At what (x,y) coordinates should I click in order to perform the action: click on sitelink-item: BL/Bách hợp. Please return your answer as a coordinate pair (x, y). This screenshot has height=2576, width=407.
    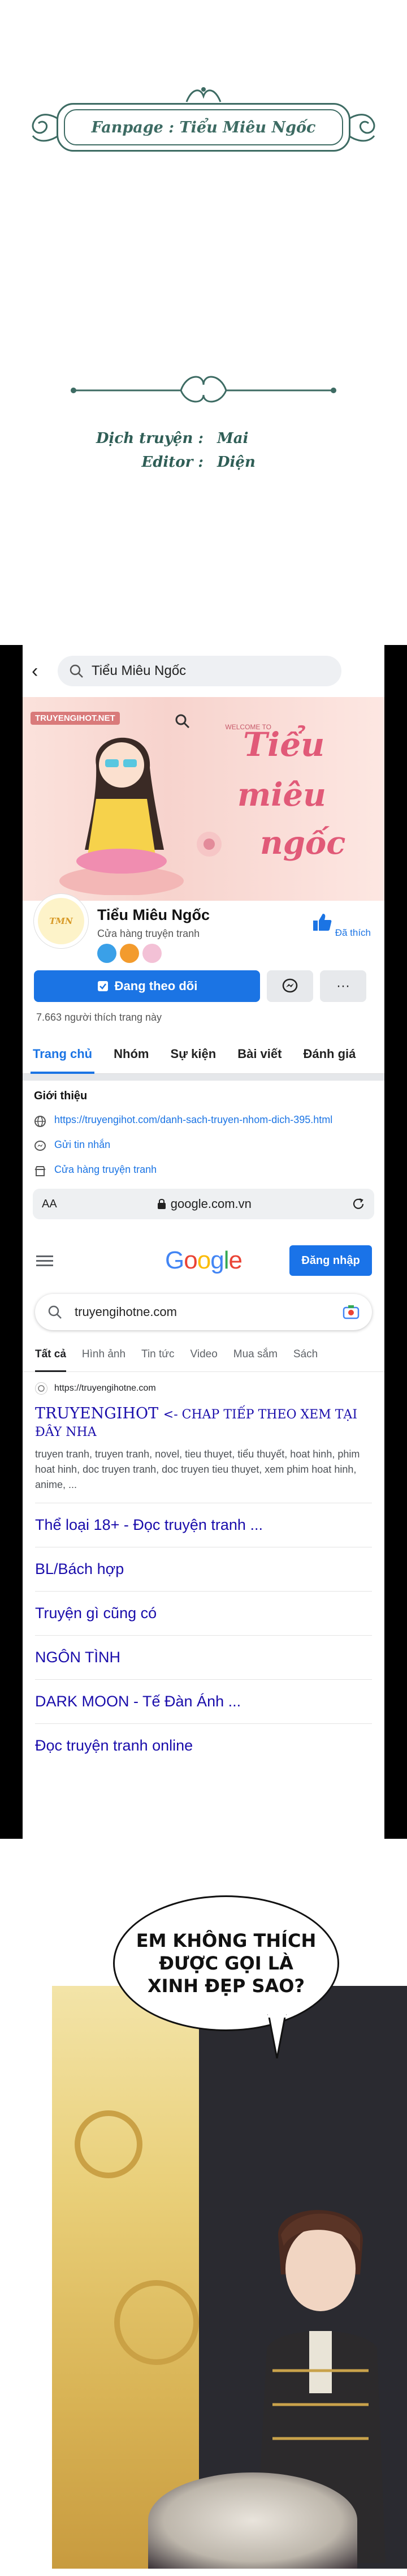
    Looking at the image, I should click on (203, 1569).